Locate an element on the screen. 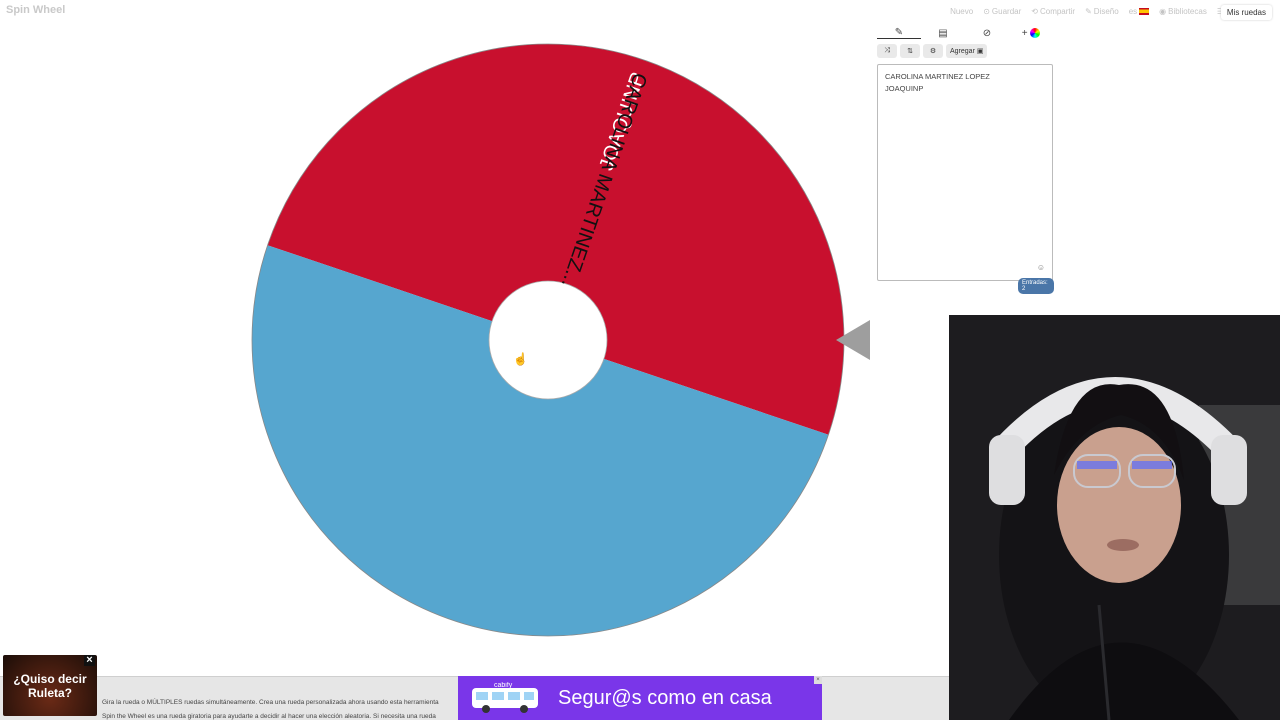 This screenshot has width=1280, height=720. nav-share: ⟲ Compartir is located at coordinates (1053, 11).